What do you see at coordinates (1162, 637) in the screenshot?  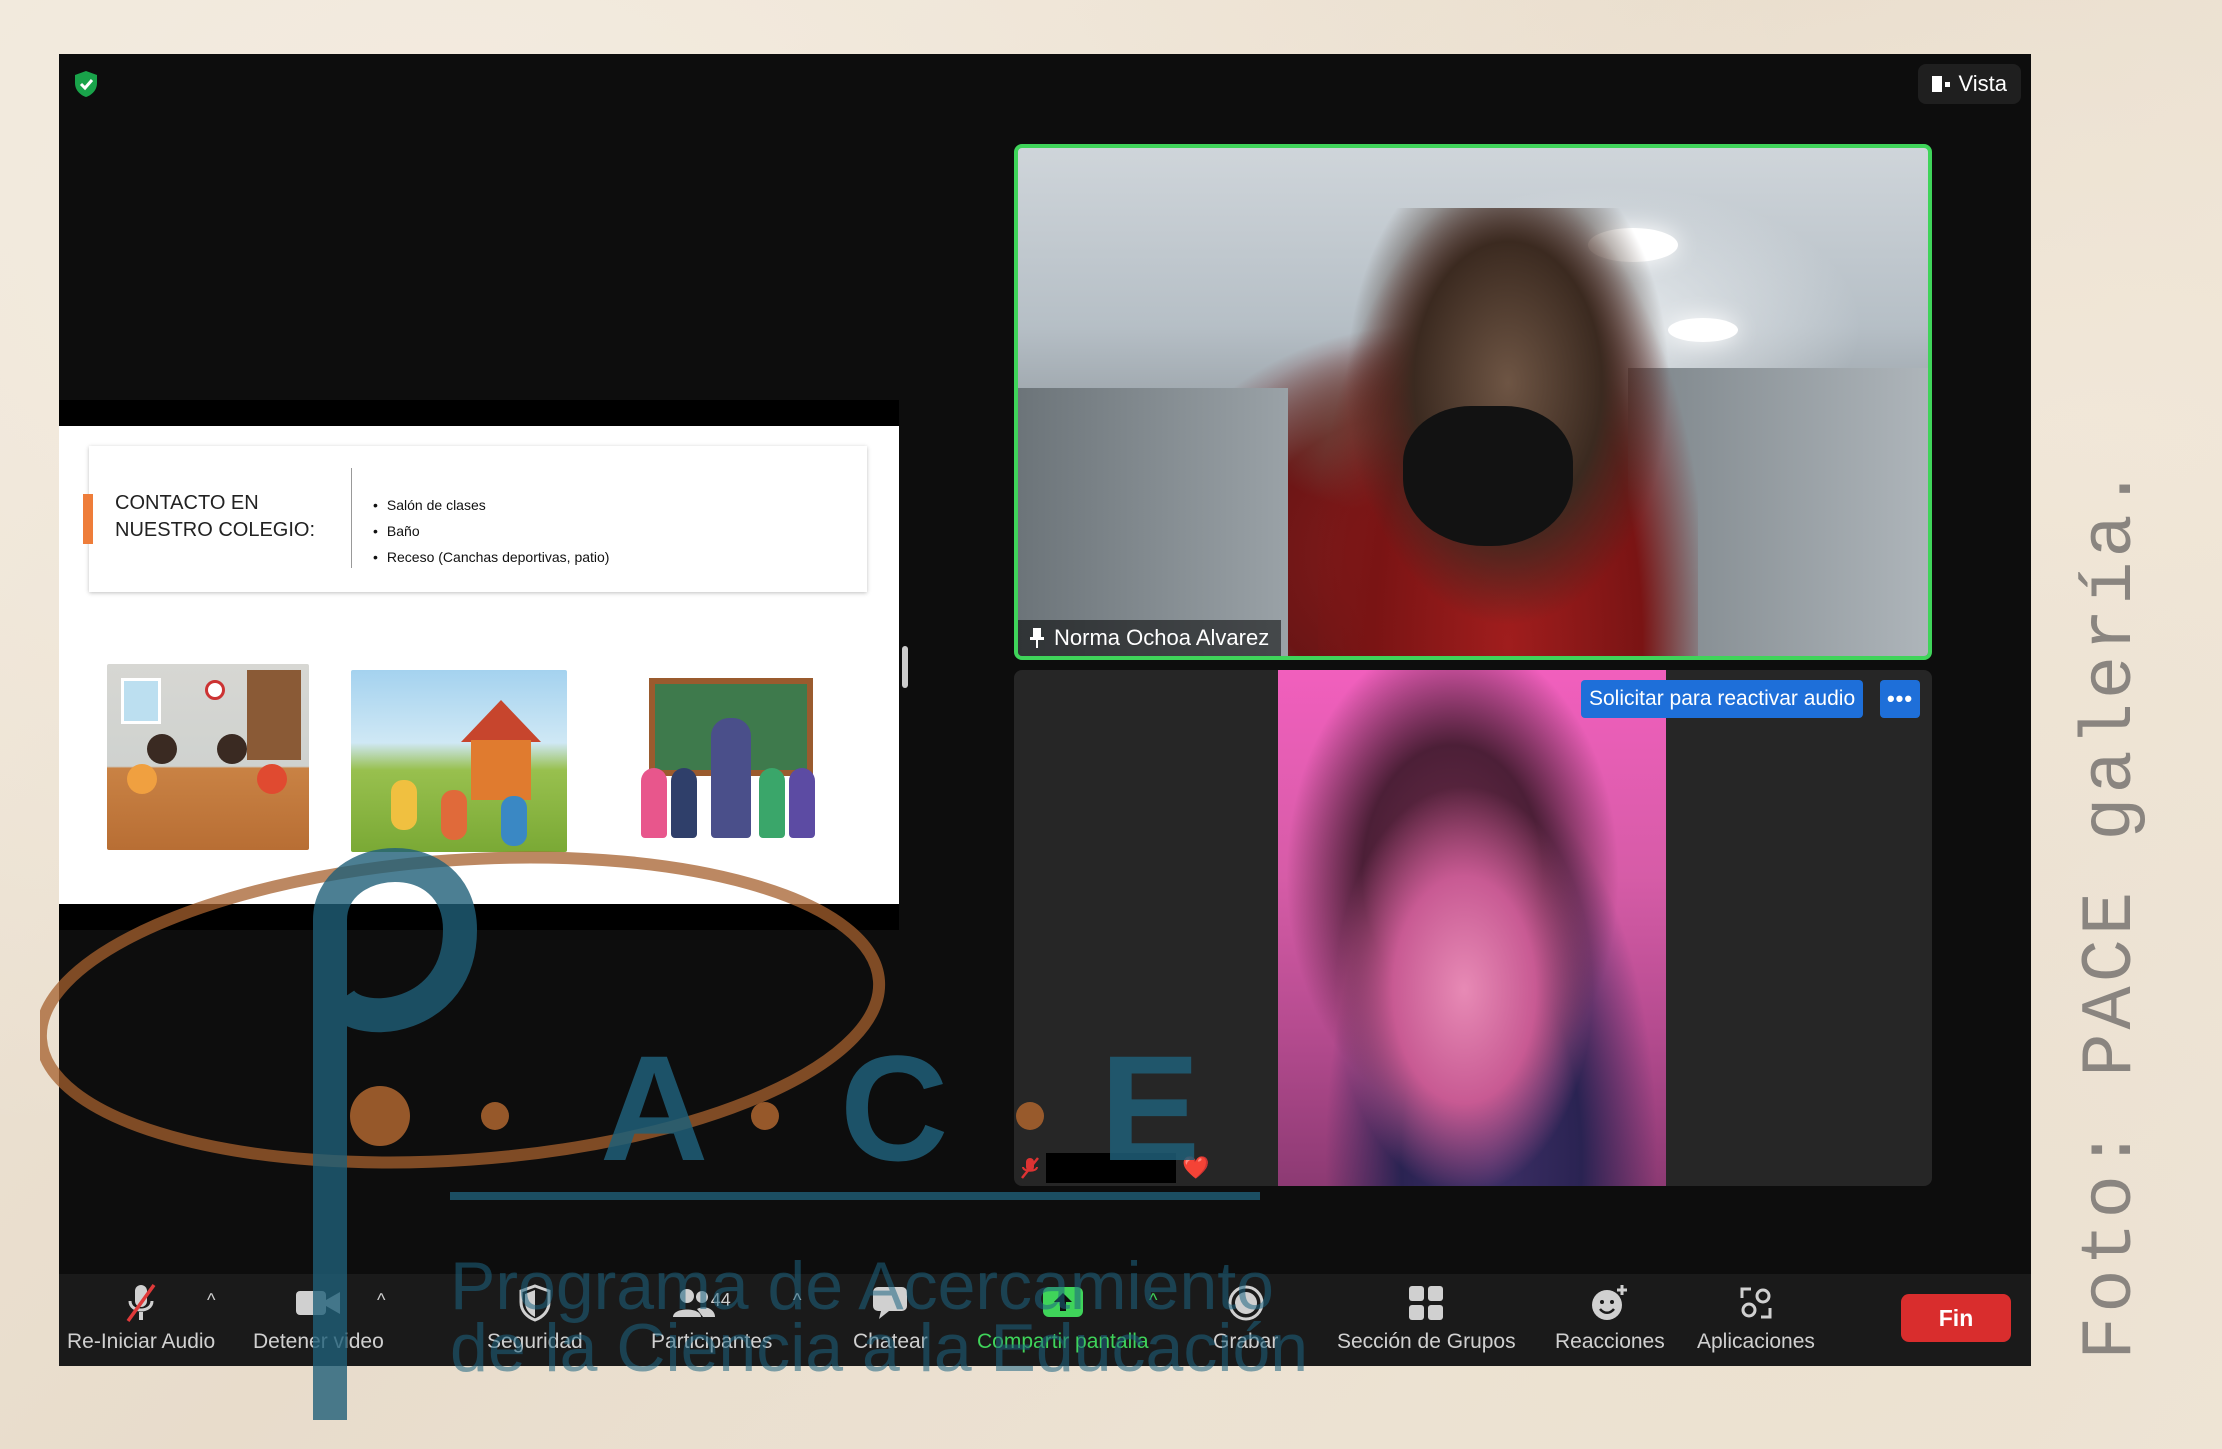 I see `participant-name: Norma Ochoa Alvarez` at bounding box center [1162, 637].